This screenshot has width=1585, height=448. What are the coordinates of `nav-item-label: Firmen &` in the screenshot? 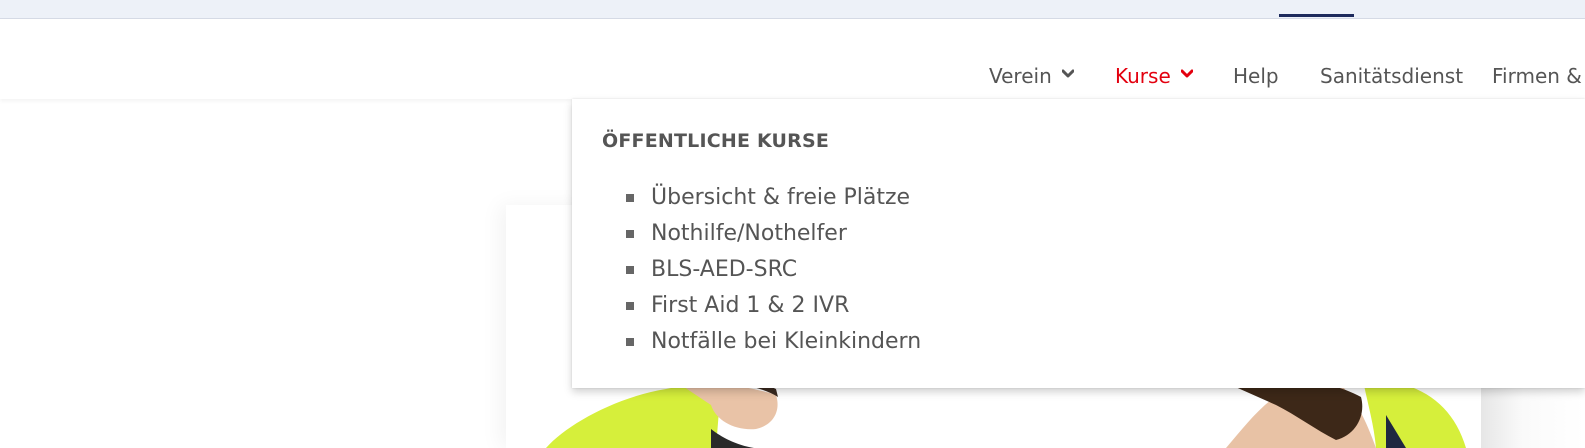 It's located at (1537, 76).